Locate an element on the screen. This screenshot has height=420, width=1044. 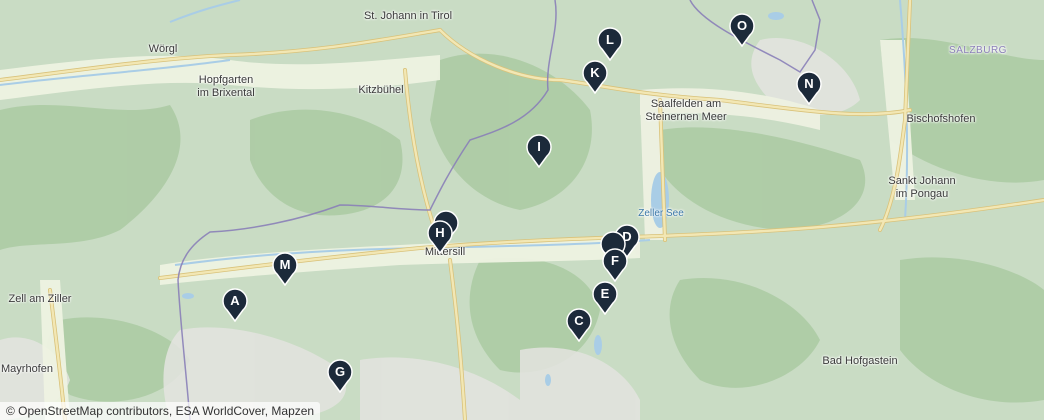
map-marker-l: L is located at coordinates (610, 44).